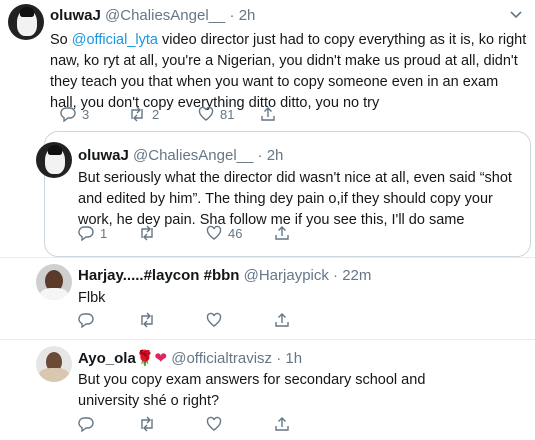 This screenshot has width=535, height=440. Describe the element at coordinates (235, 233) in the screenshot. I see `like-count: 46` at that location.